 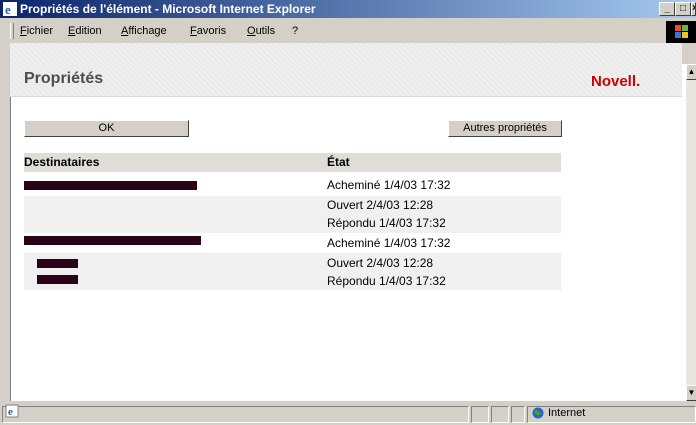 What do you see at coordinates (346, 54) in the screenshot?
I see `page-header-top` at bounding box center [346, 54].